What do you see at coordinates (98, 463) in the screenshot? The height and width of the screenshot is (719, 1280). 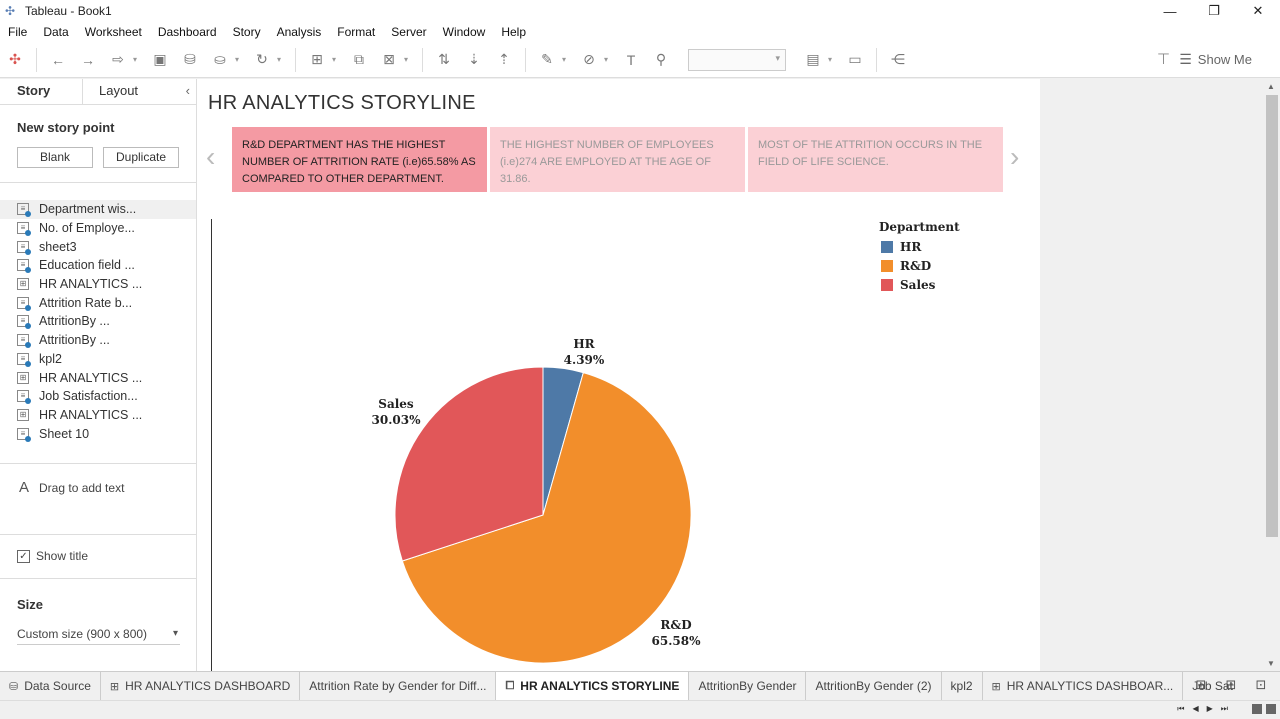 I see `divider` at bounding box center [98, 463].